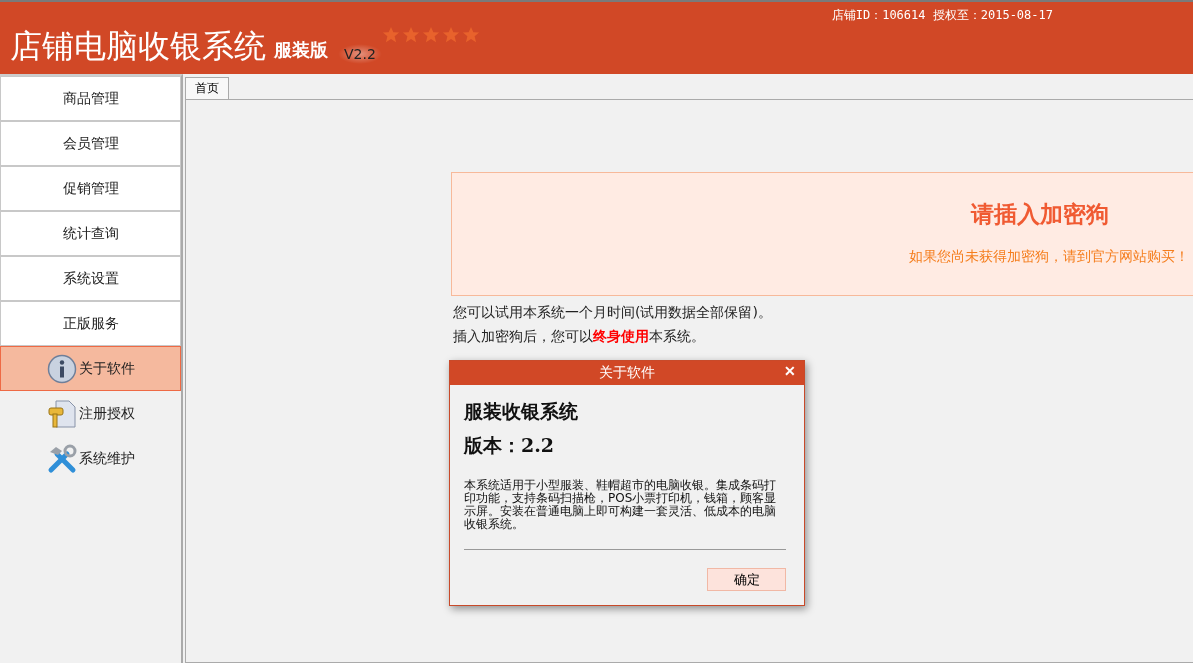  I want to click on product-name: 服装收银系统, so click(521, 411).